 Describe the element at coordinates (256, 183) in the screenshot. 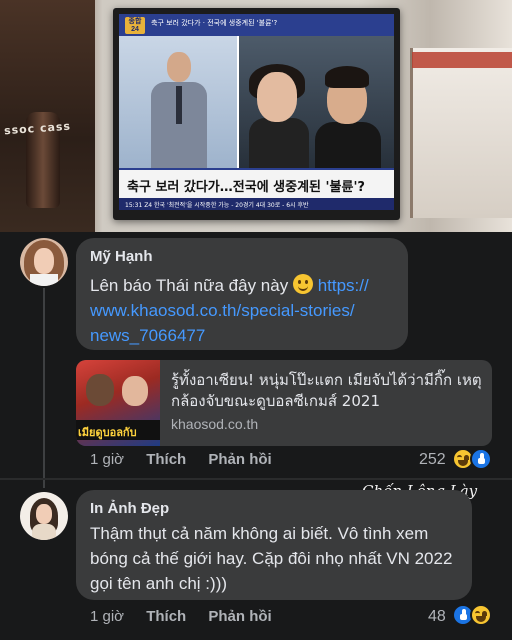

I see `tv-caption: 축구 보러 갔다가…전국에 생중계된 '불륜'?` at that location.